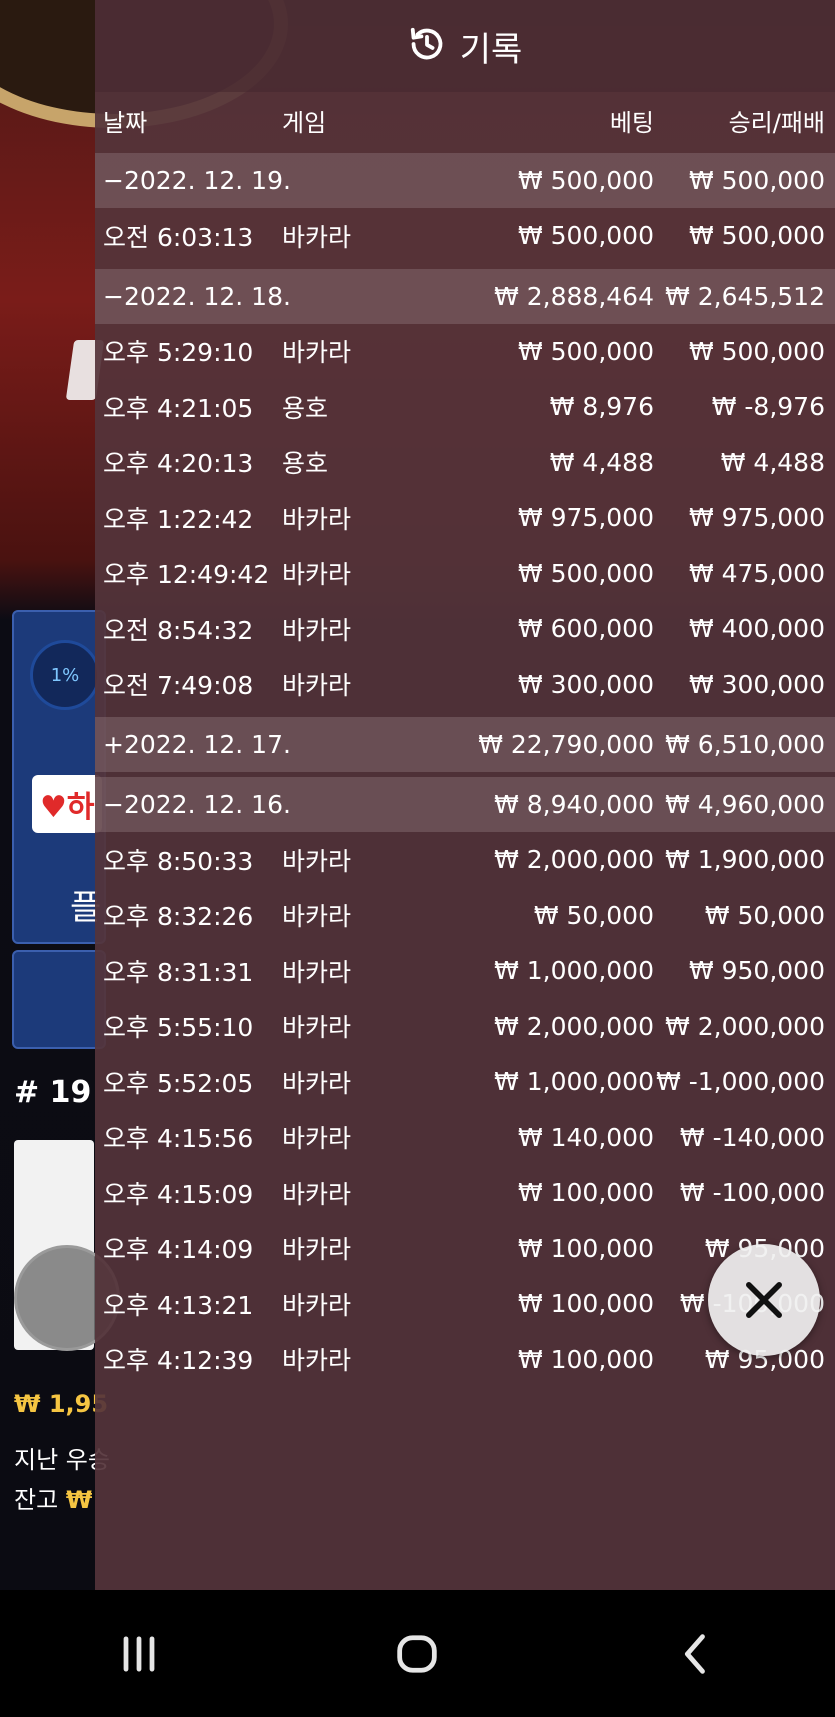  What do you see at coordinates (756, 629) in the screenshot?
I see `row-win-loss: ₩ 400,000` at bounding box center [756, 629].